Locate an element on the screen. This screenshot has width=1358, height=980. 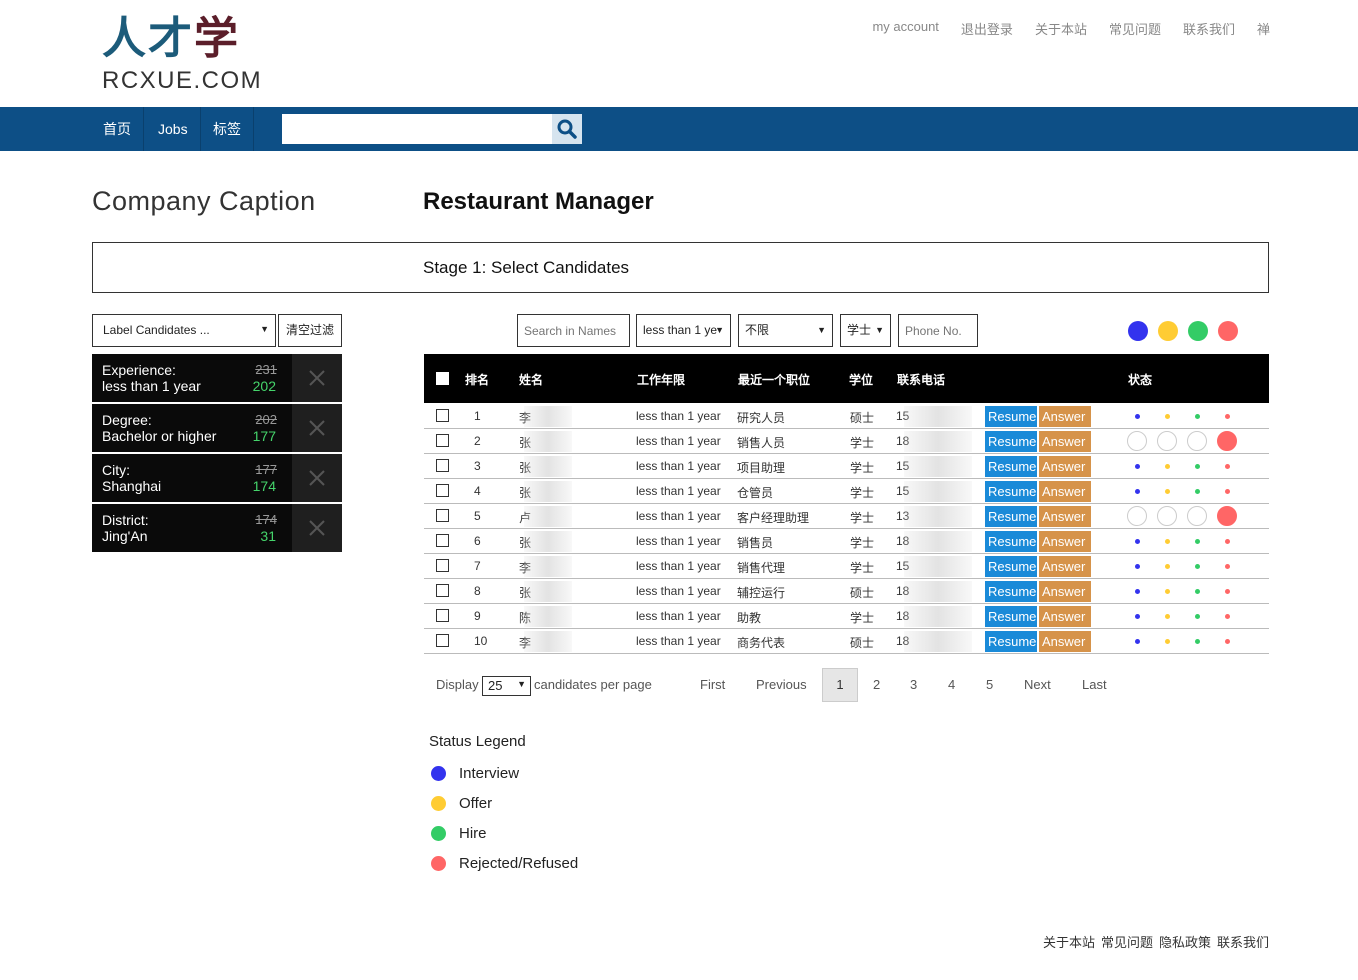
topnav-my-account: my account is located at coordinates (905, 28).